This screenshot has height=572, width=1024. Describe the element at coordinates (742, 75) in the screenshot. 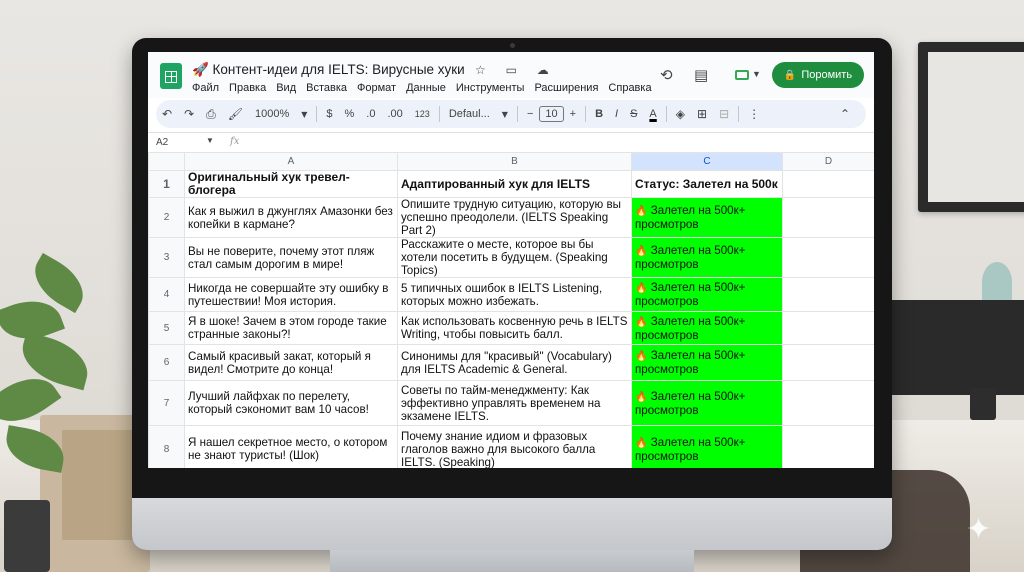

I see `meet-icon` at that location.